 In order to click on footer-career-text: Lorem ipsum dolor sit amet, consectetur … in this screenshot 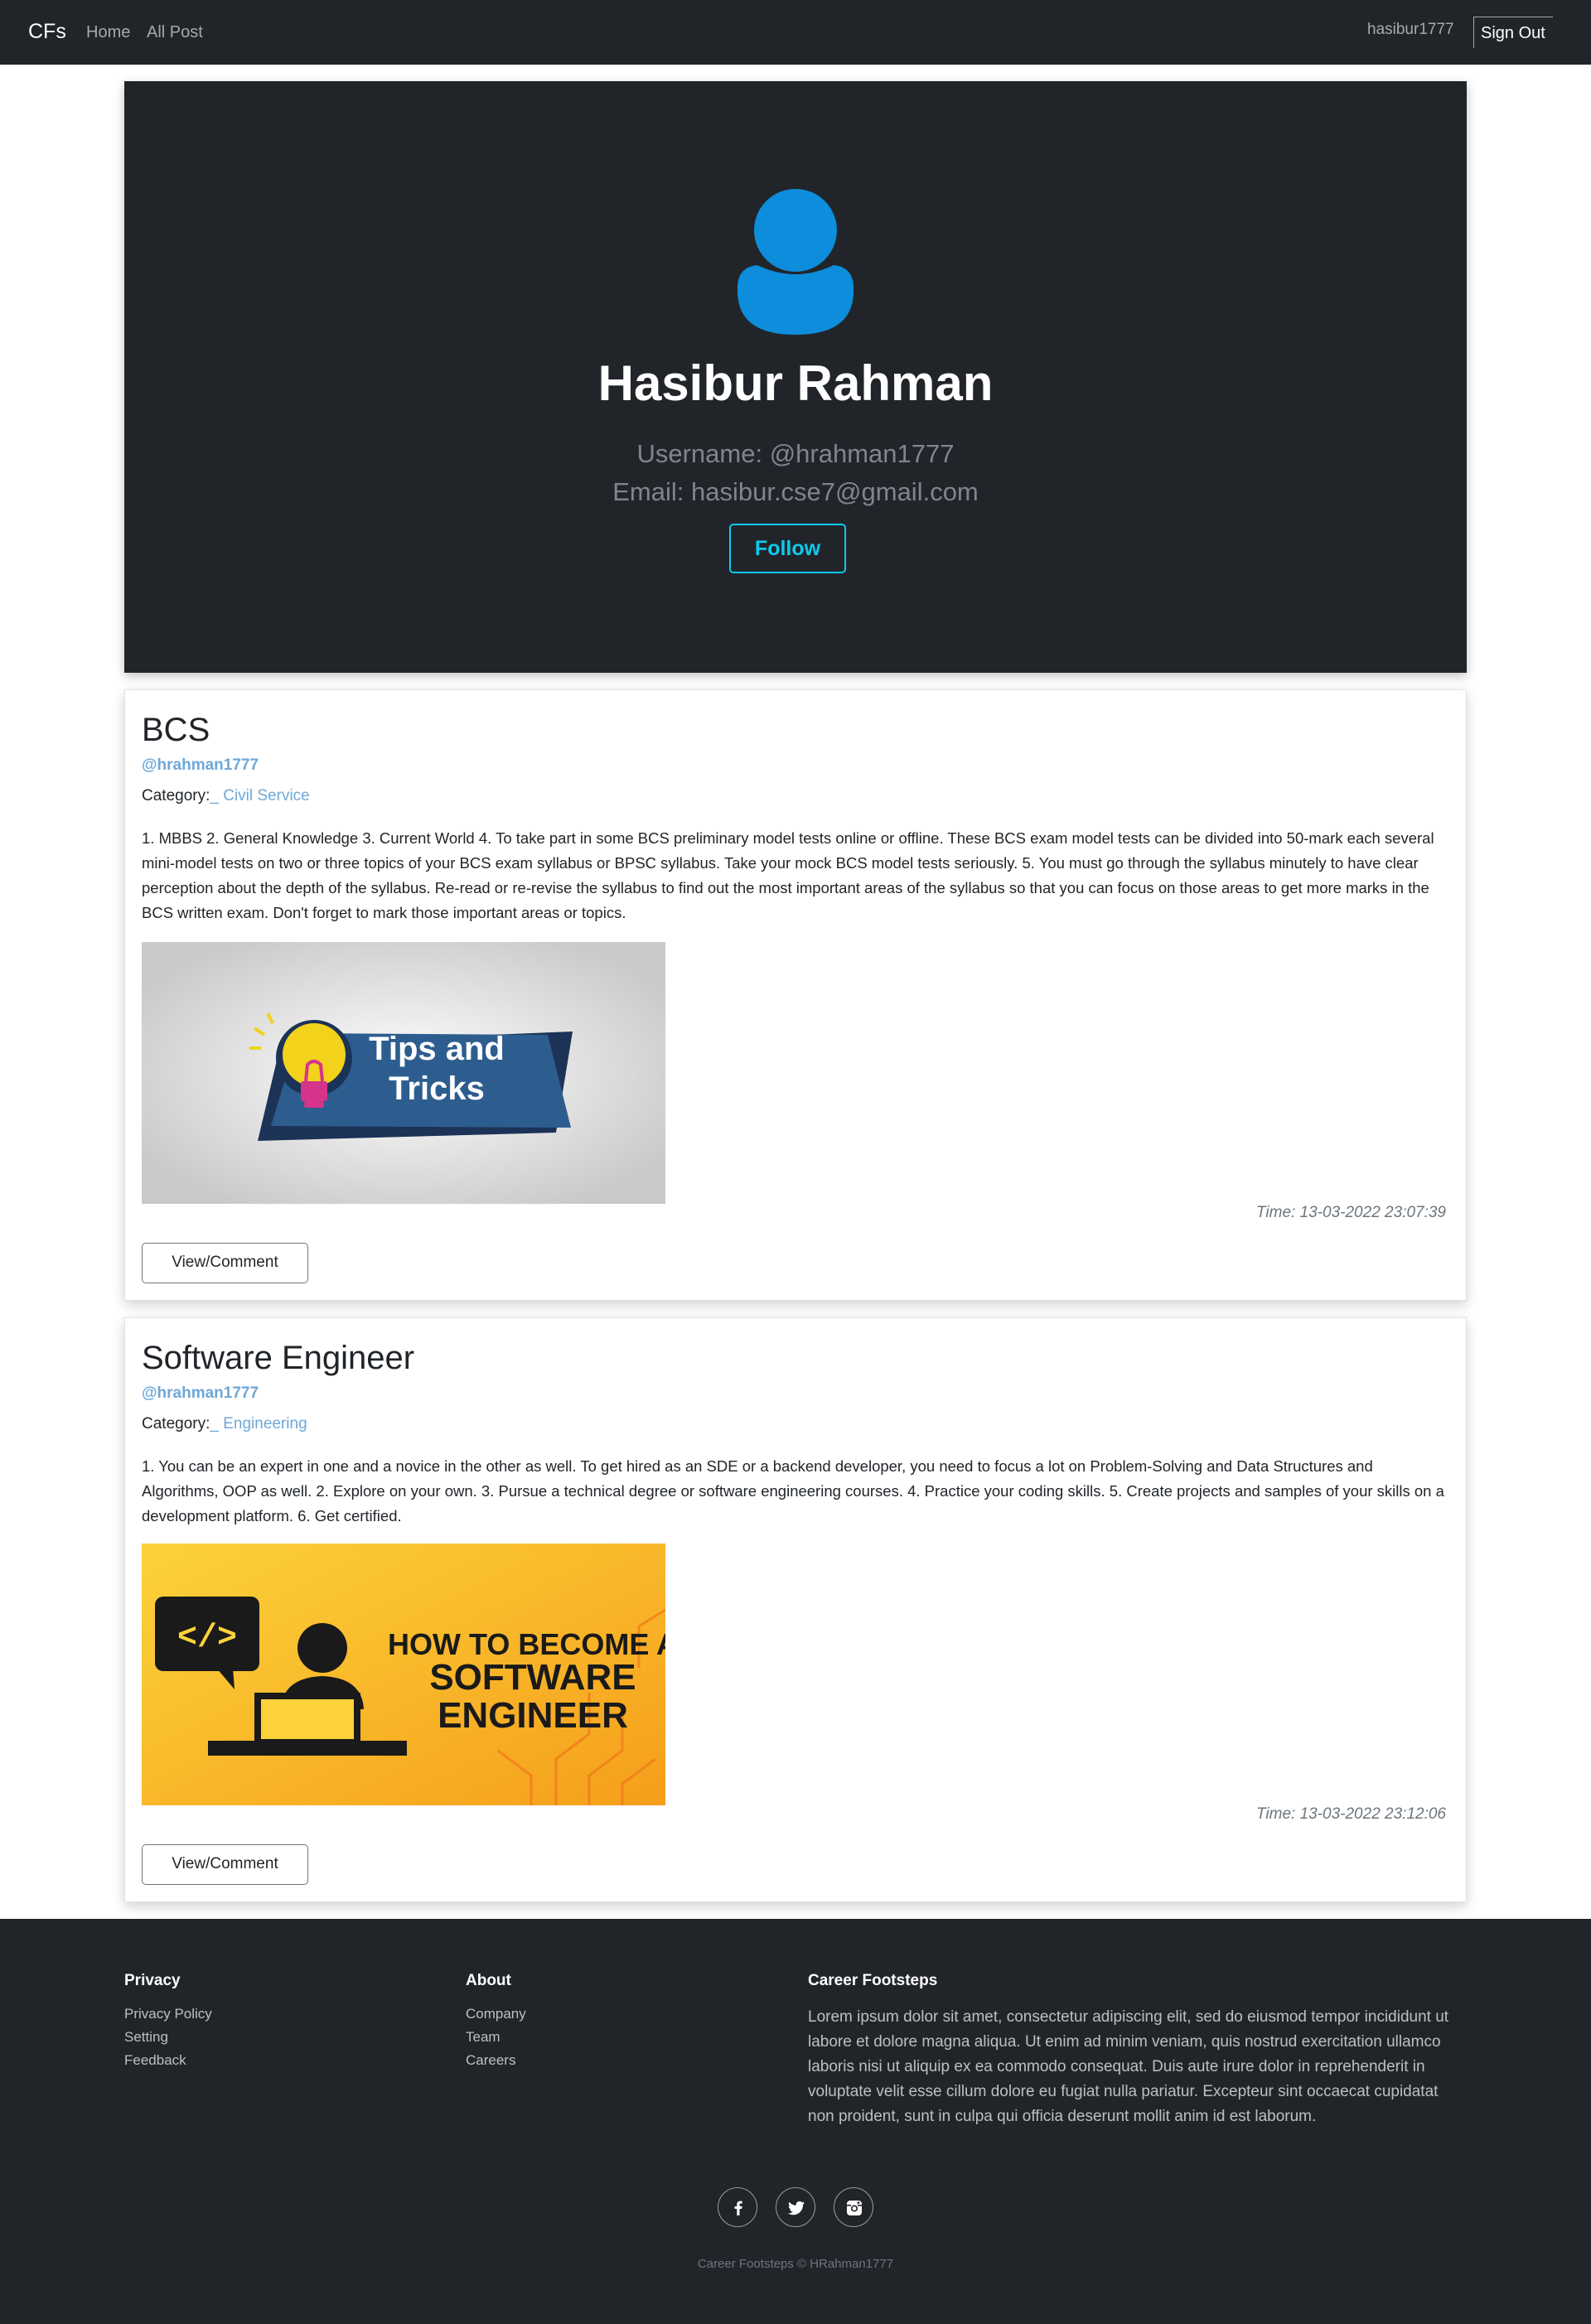, I will do `click(1128, 2066)`.